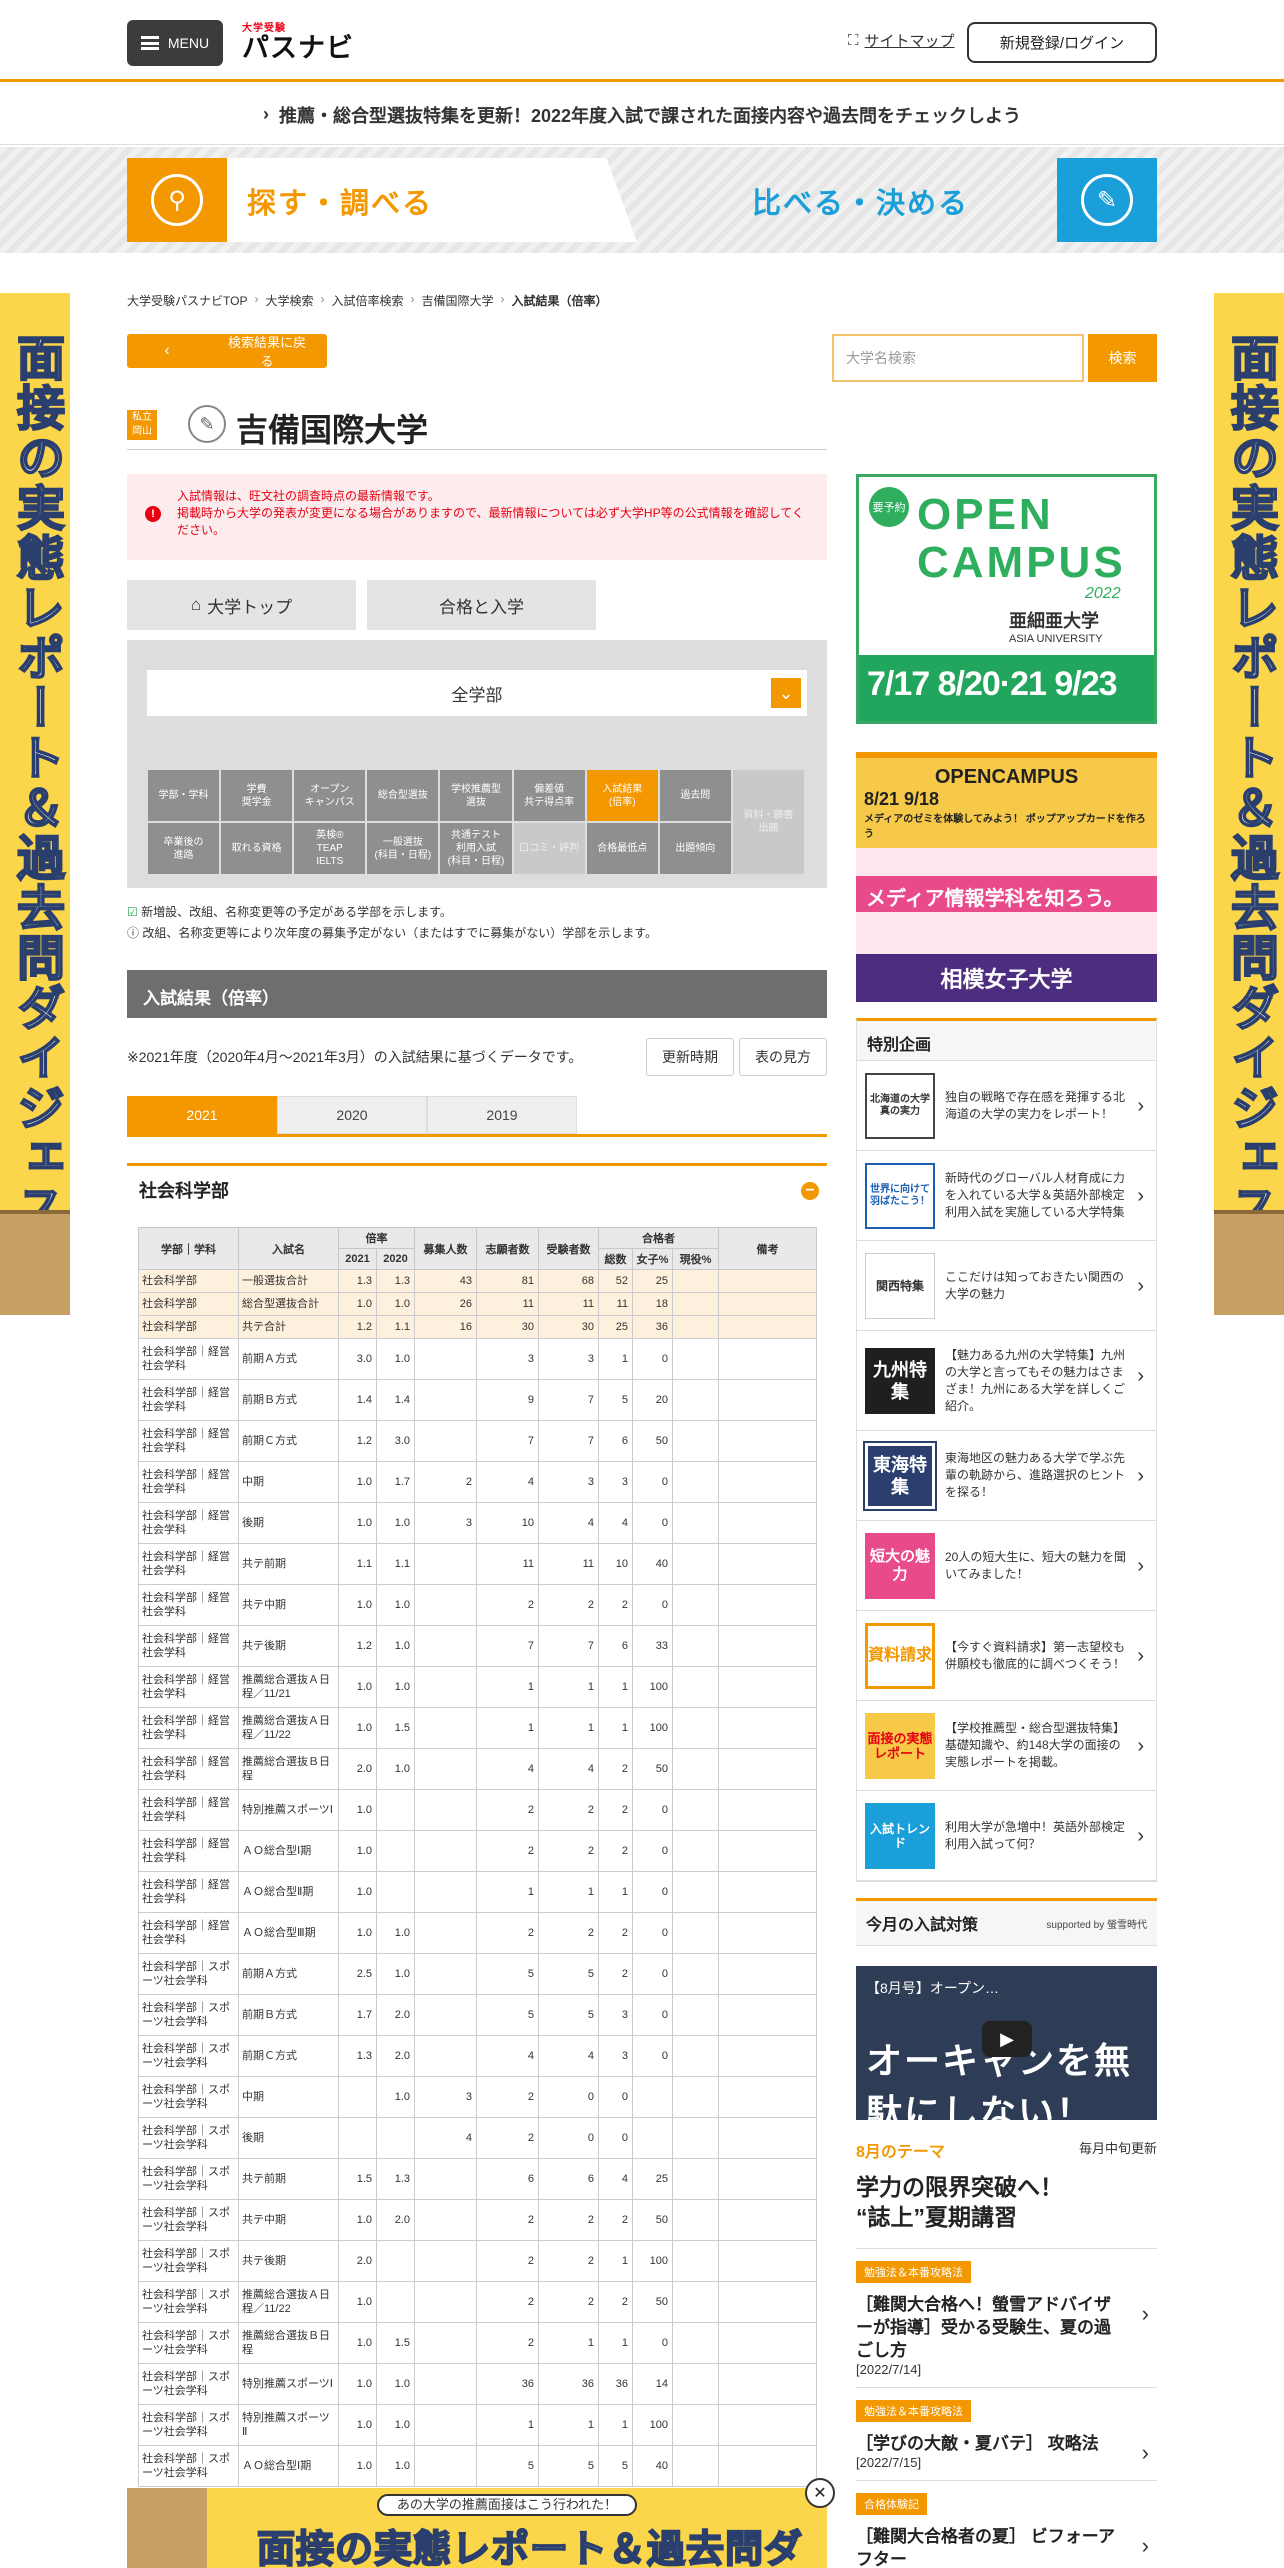 Image resolution: width=1284 pixels, height=2568 pixels. Describe the element at coordinates (652, 1441) in the screenshot. I see `table-cell: 50` at that location.